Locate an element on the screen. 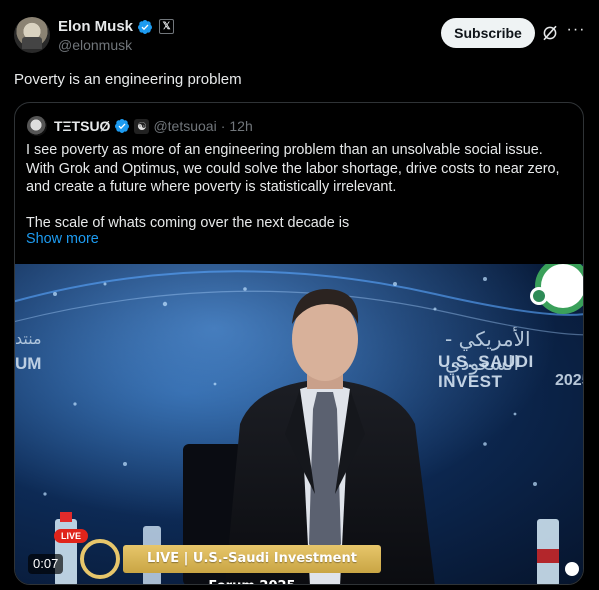  quoted-tweet-header: TΞTSUØ ☯ @tetsuoai · 12h is located at coordinates (140, 126).